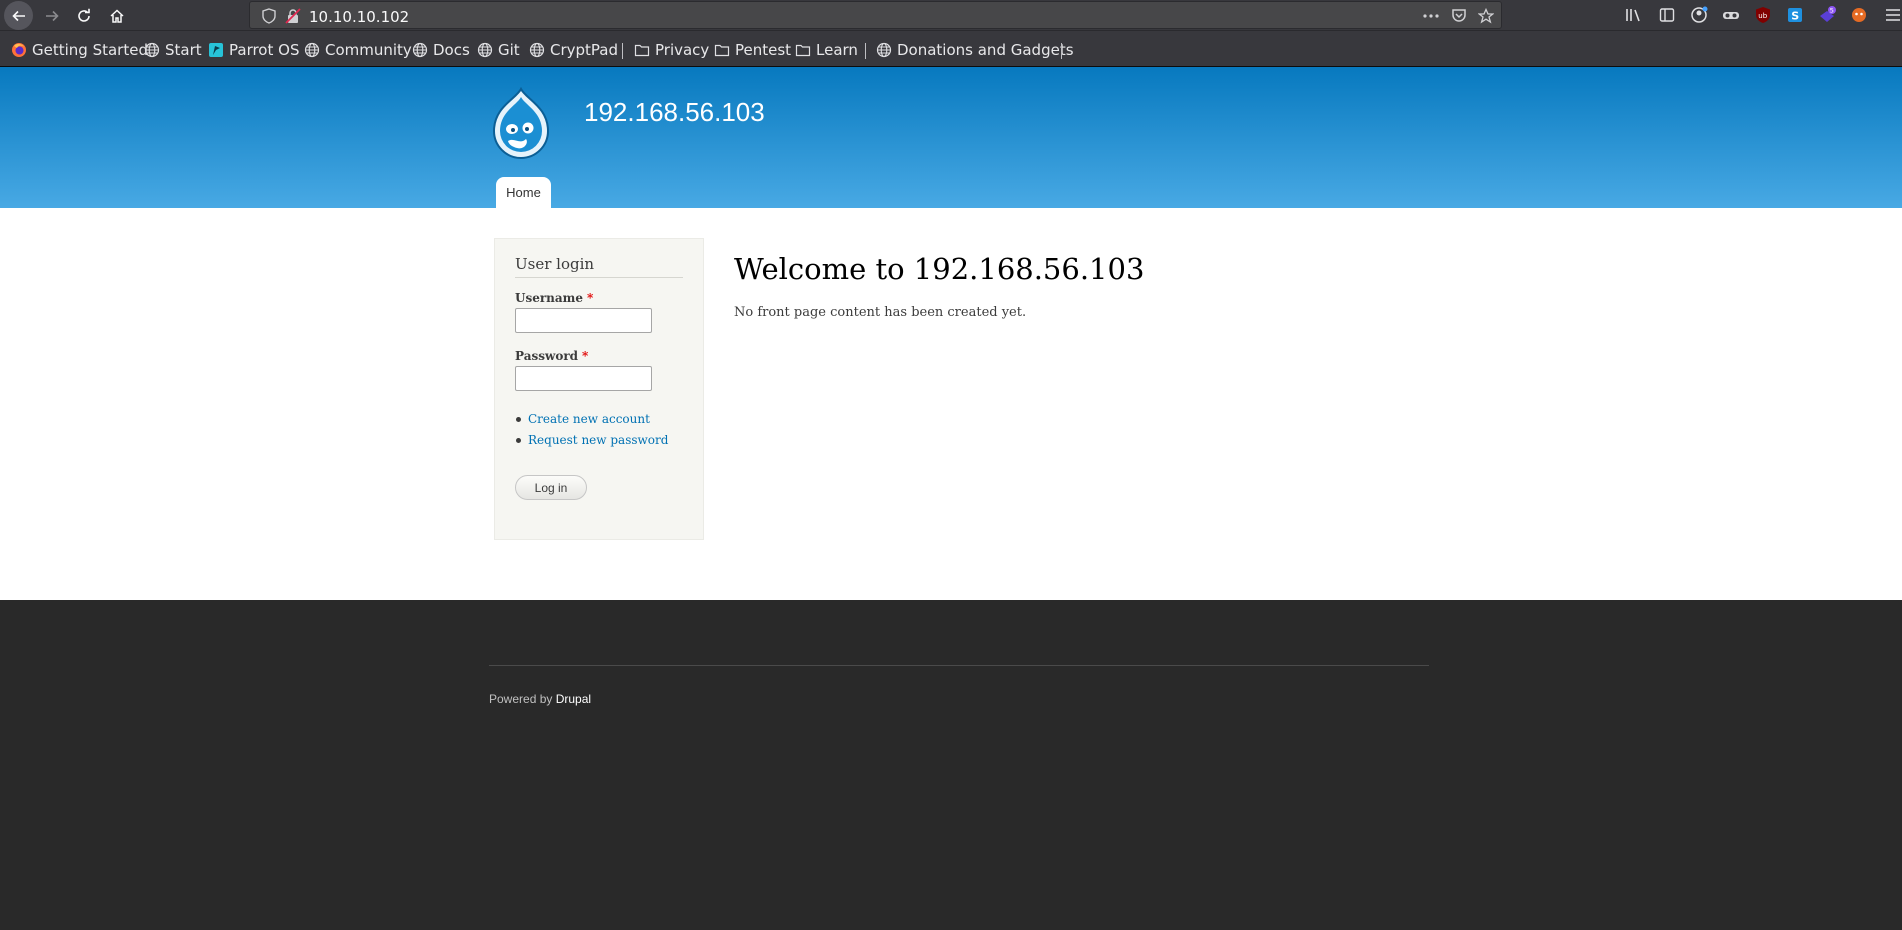  I want to click on bookmark-community: Community, so click(358, 50).